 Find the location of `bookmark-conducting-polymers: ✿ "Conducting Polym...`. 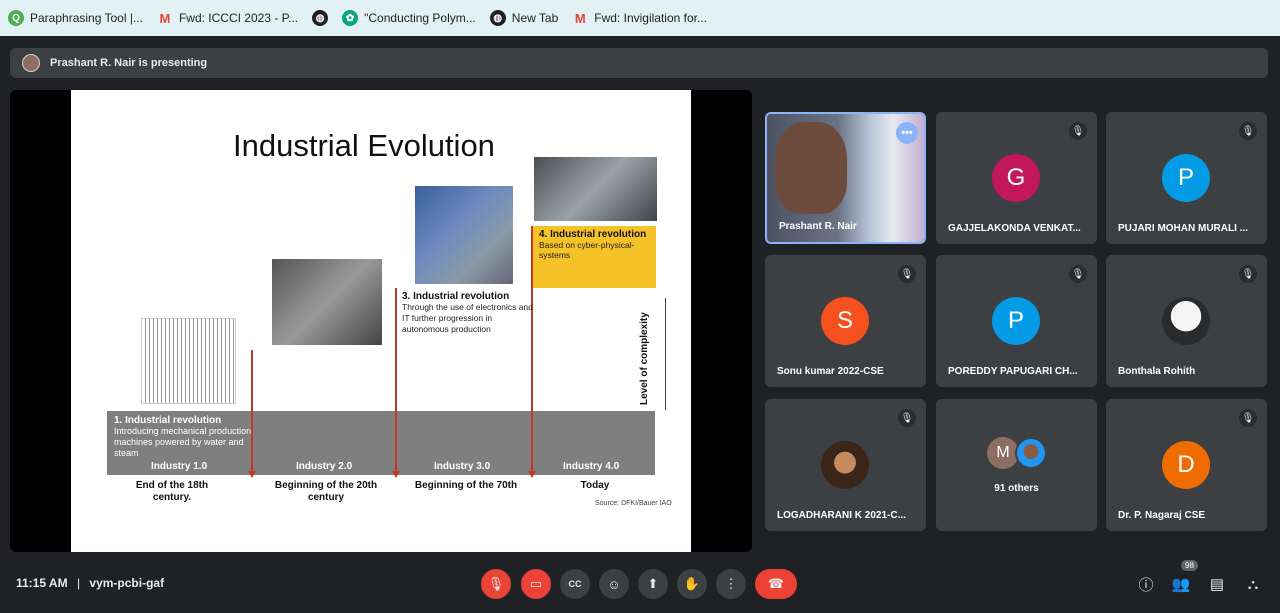

bookmark-conducting-polymers: ✿ "Conducting Polym... is located at coordinates (409, 18).